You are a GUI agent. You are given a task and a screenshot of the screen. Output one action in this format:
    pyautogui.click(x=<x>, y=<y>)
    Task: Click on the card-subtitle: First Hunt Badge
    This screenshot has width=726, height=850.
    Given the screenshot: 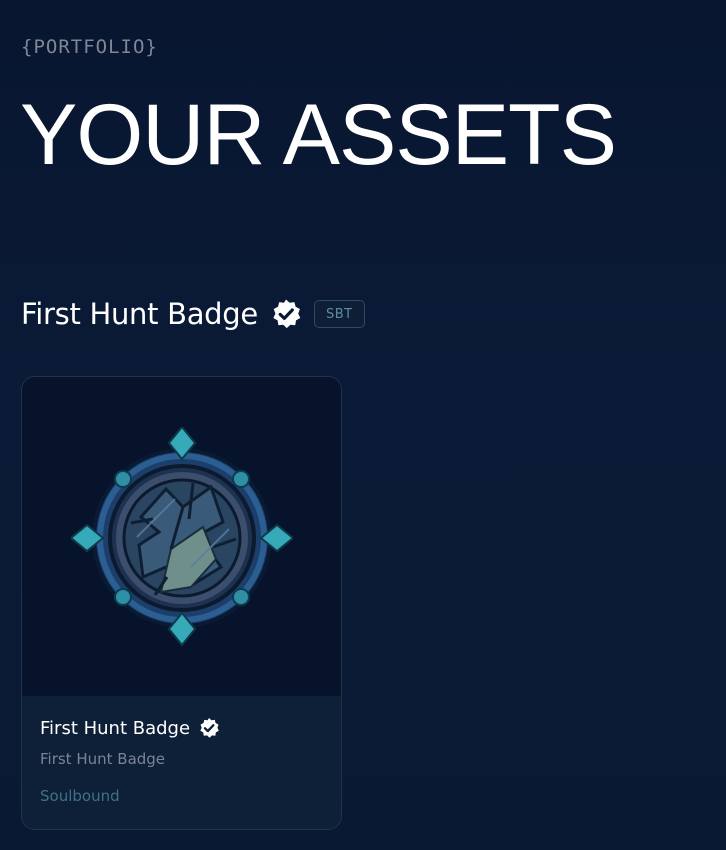 What is the action you would take?
    pyautogui.click(x=103, y=759)
    